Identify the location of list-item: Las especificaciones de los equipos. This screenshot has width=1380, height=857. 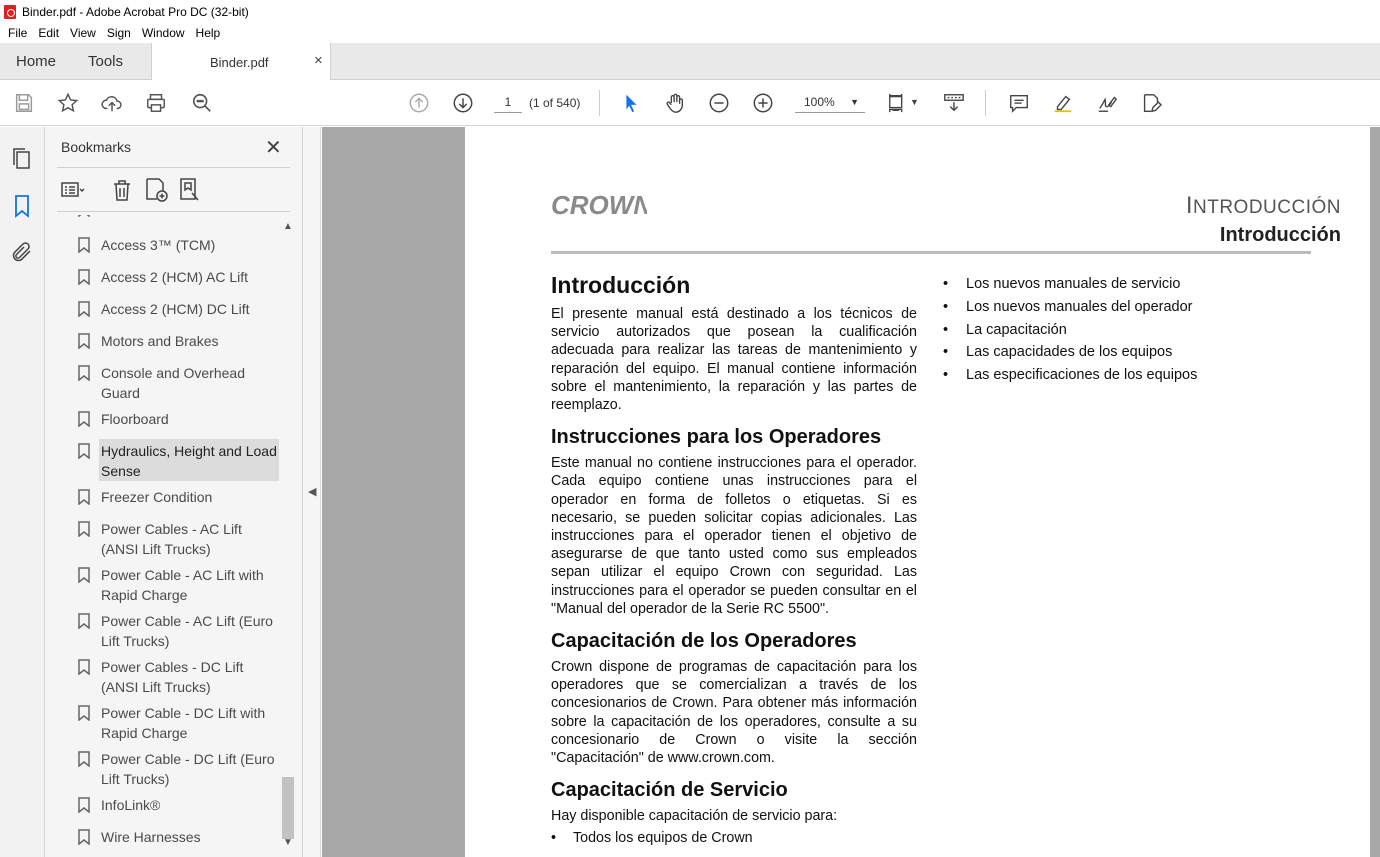
(1103, 375).